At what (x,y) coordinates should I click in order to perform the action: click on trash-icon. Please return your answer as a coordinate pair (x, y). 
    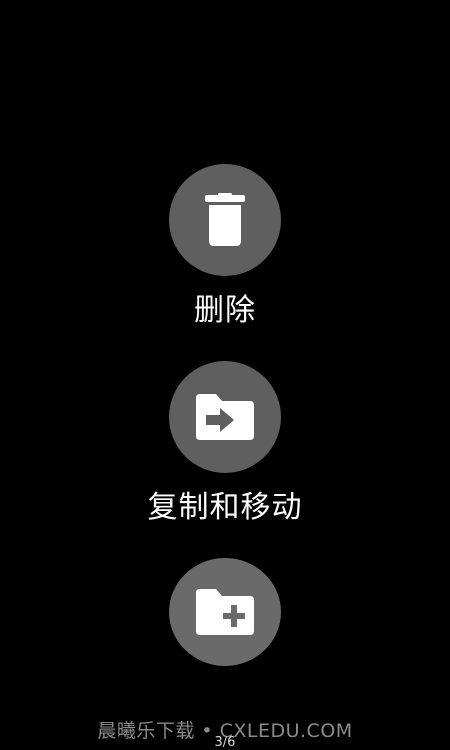
    Looking at the image, I should click on (225, 219).